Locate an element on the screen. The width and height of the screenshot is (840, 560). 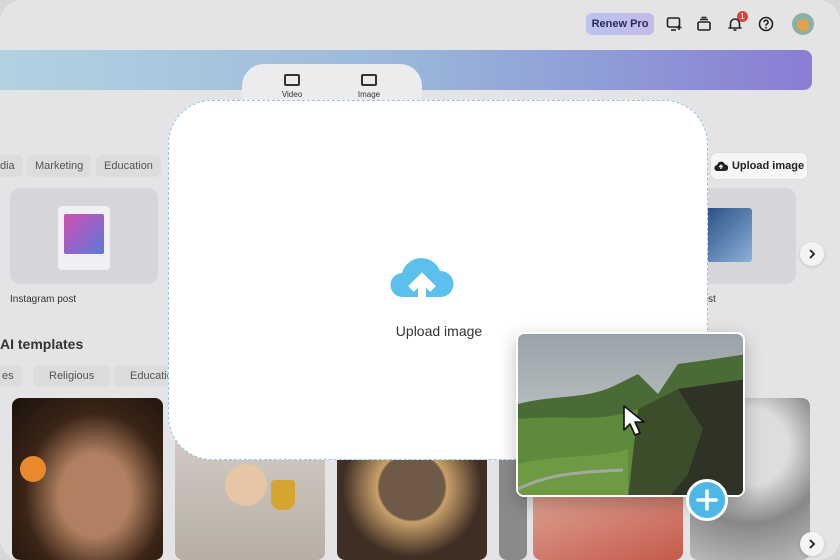
notification-badge: 1 is located at coordinates (742, 16).